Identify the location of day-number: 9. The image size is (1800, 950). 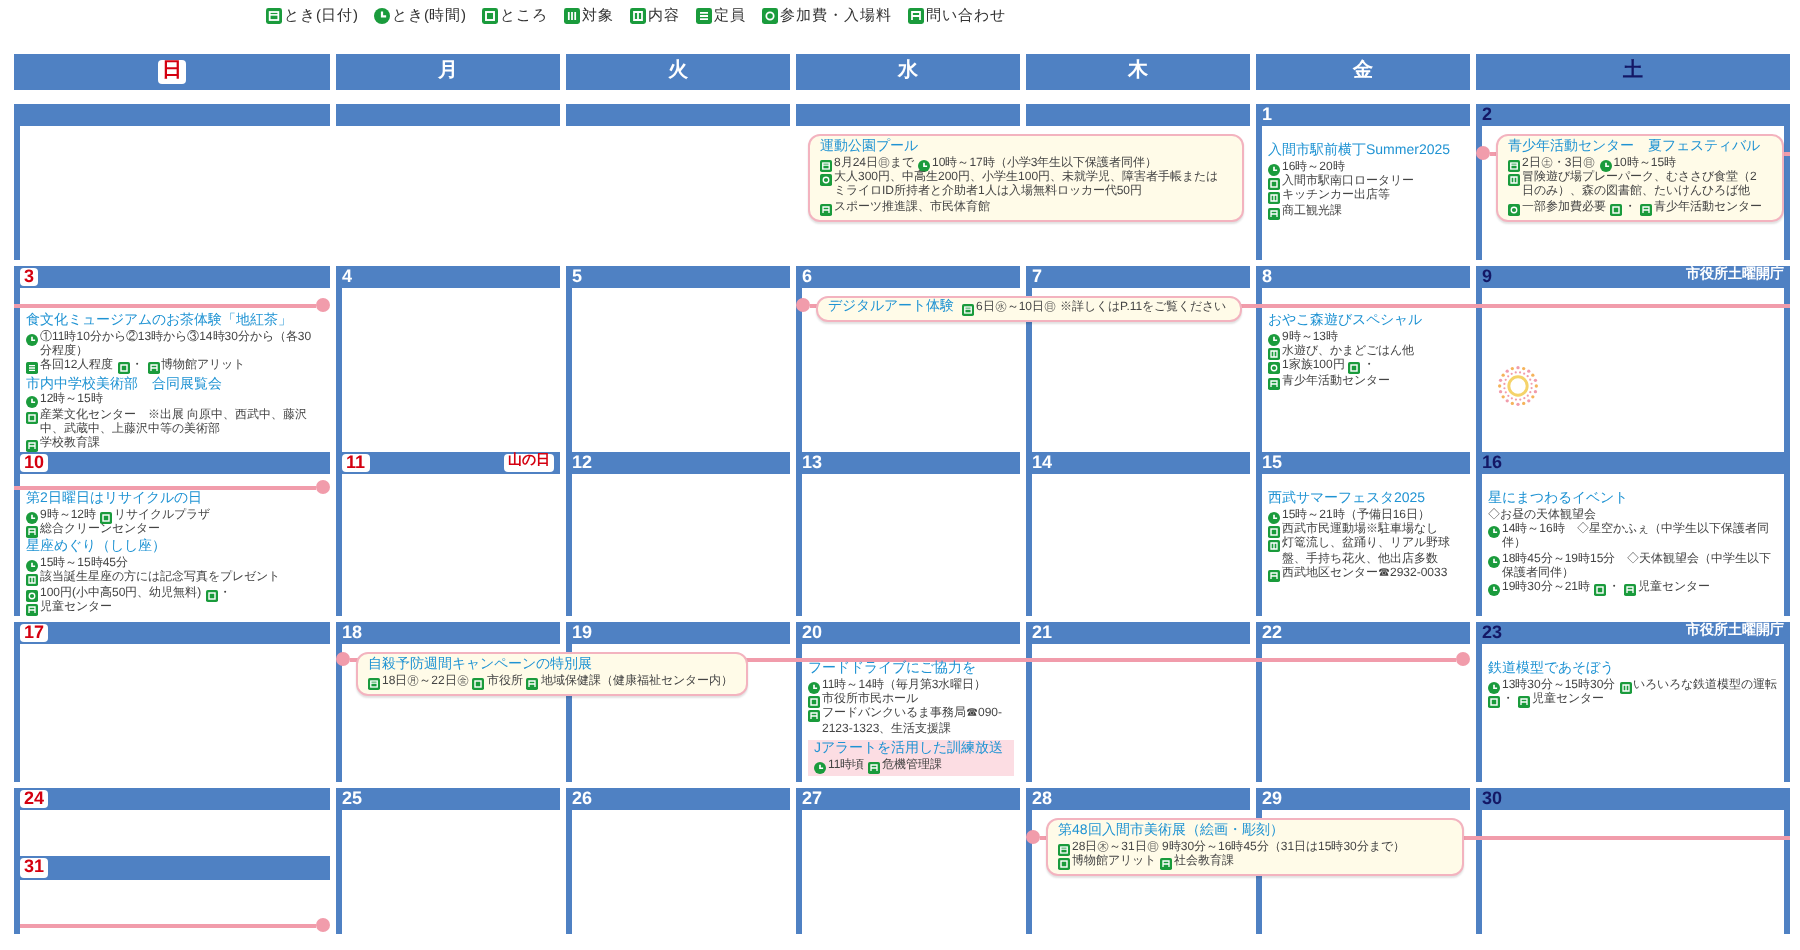
(1487, 277).